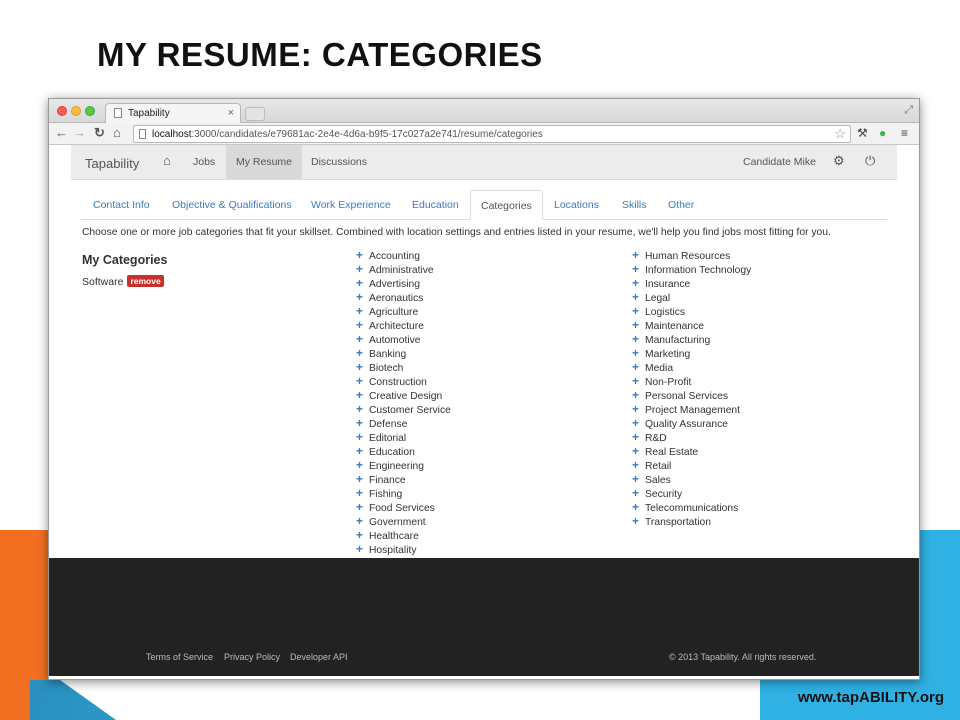 The width and height of the screenshot is (960, 720). I want to click on maximize-window-button, so click(90, 111).